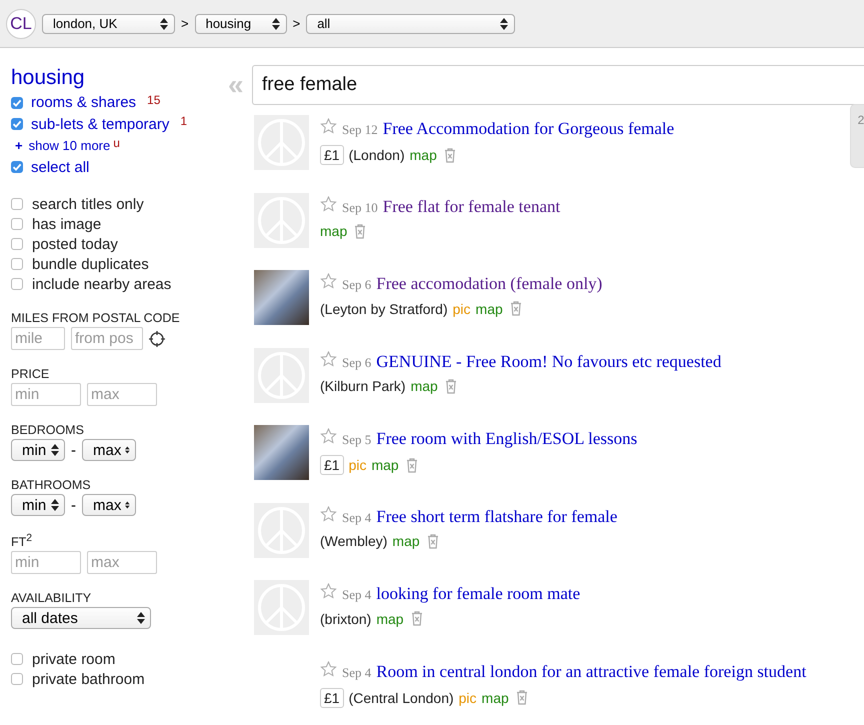 The image size is (864, 725). What do you see at coordinates (21, 23) in the screenshot?
I see `site-logo: CL` at bounding box center [21, 23].